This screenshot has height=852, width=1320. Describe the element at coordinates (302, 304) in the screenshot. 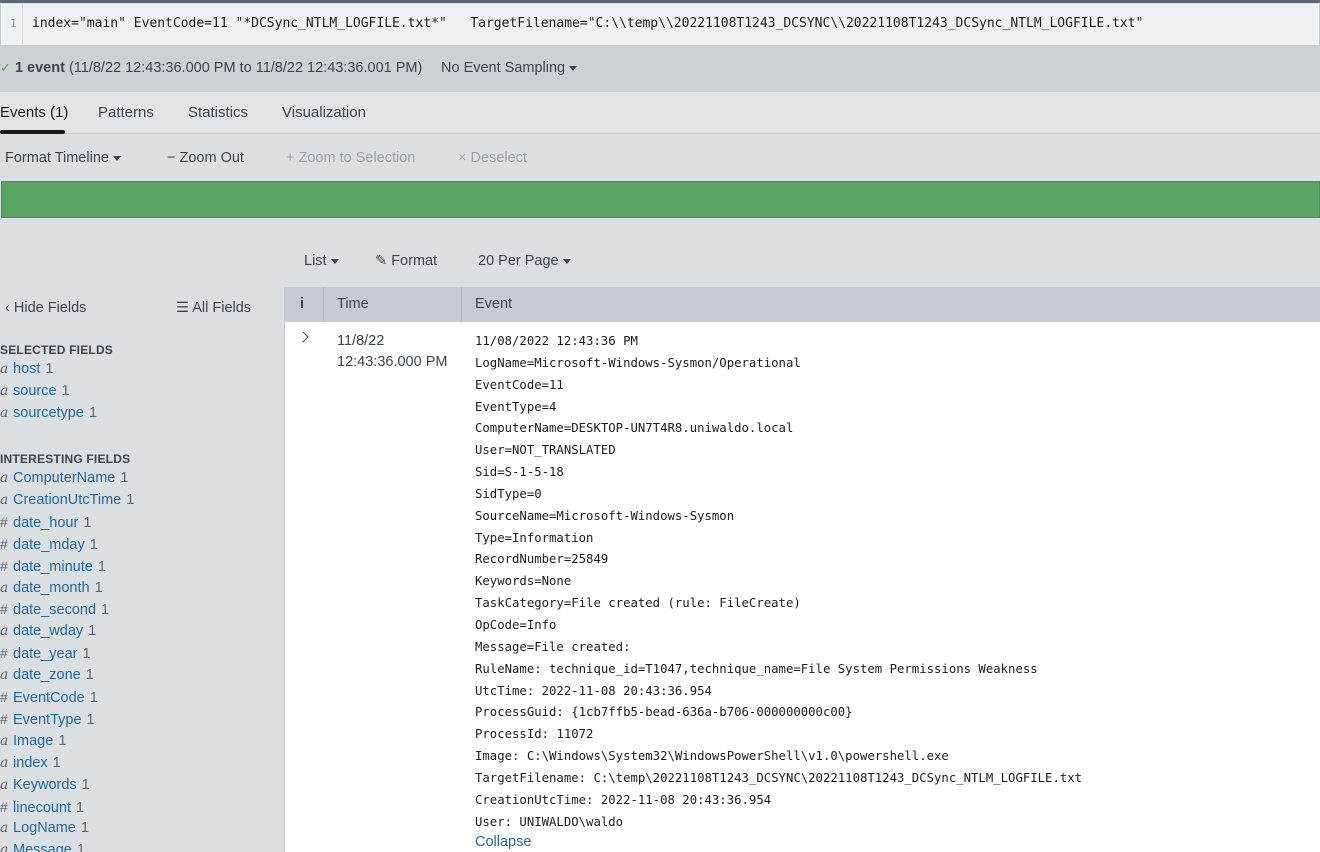

I see `info-column-header: i` at that location.